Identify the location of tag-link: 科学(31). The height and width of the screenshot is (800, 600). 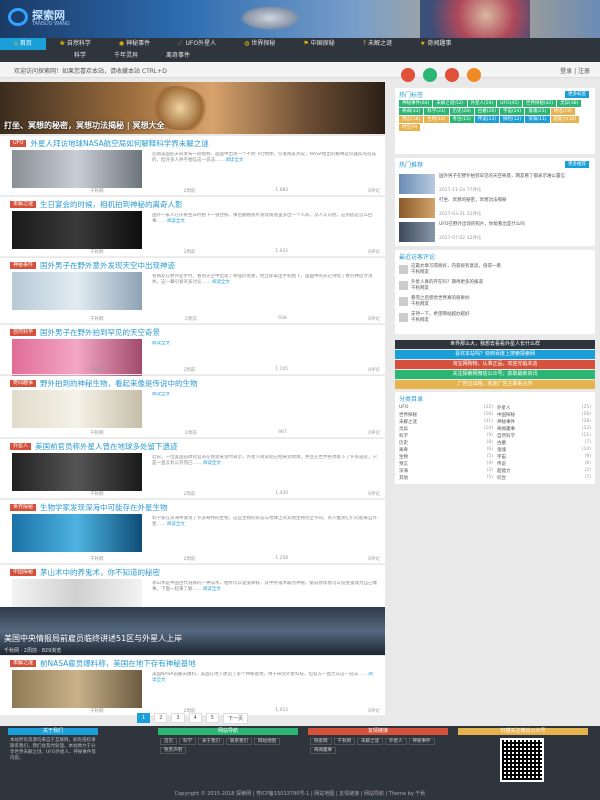
(436, 111).